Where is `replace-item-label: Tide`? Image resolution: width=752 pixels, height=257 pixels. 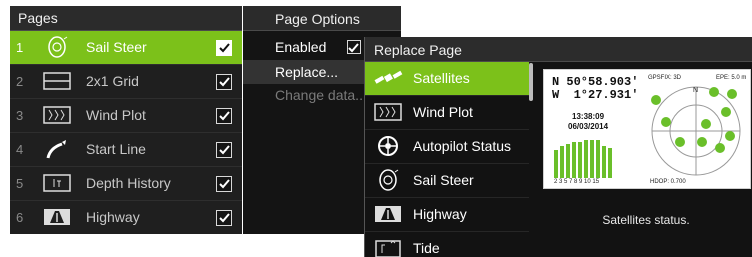
replace-item-label: Tide is located at coordinates (426, 248).